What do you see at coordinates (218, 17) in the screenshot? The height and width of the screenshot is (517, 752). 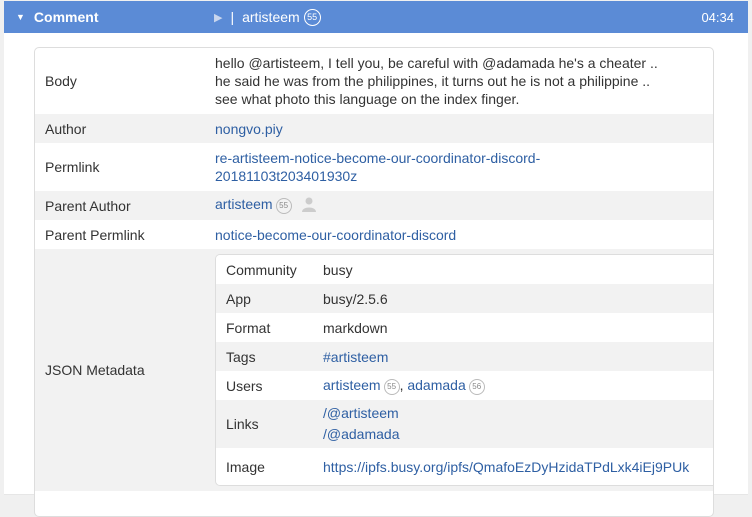 I see `play-icon: ▶` at bounding box center [218, 17].